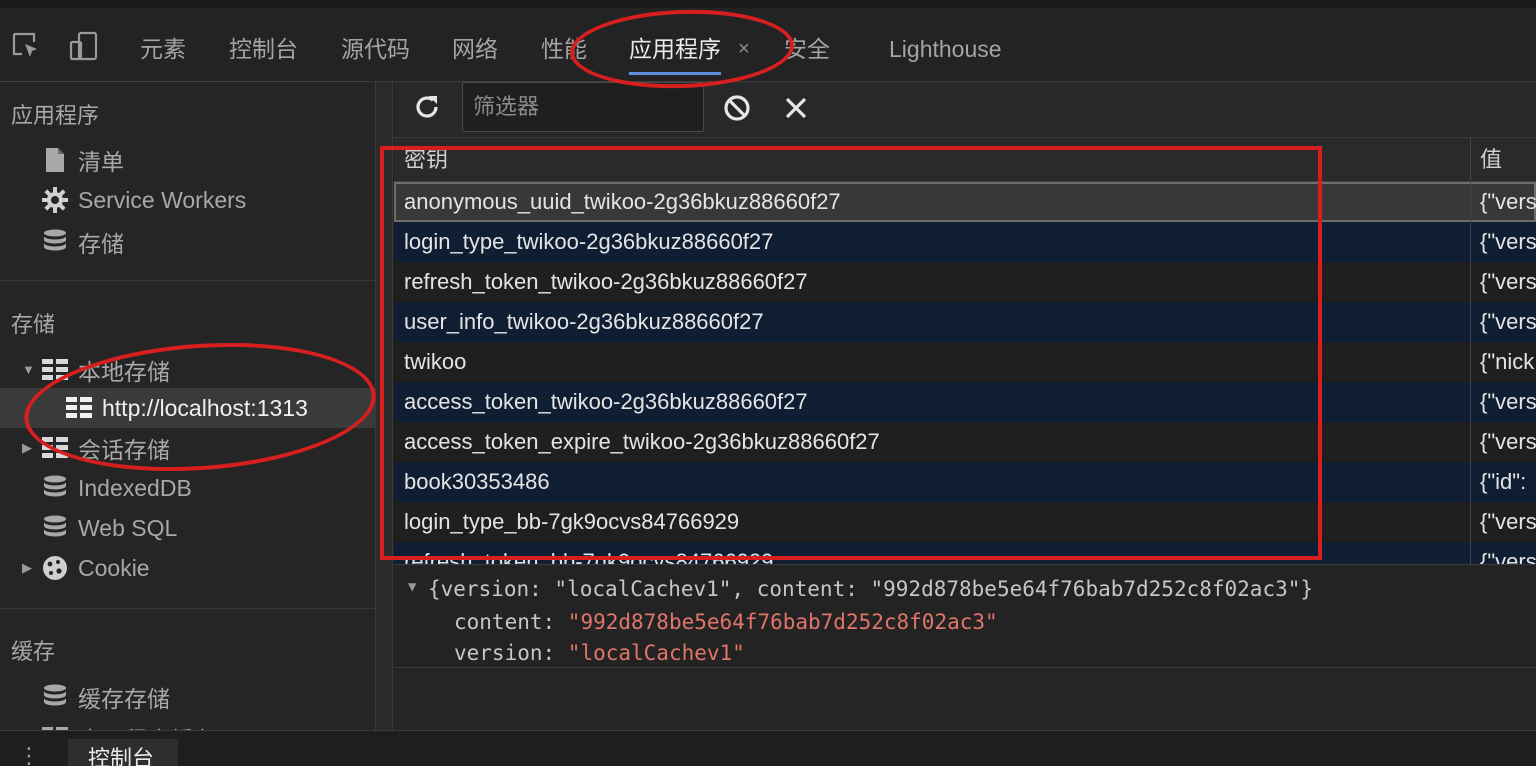 The image size is (1536, 766). I want to click on tab-application-label: 应用程序, so click(675, 49).